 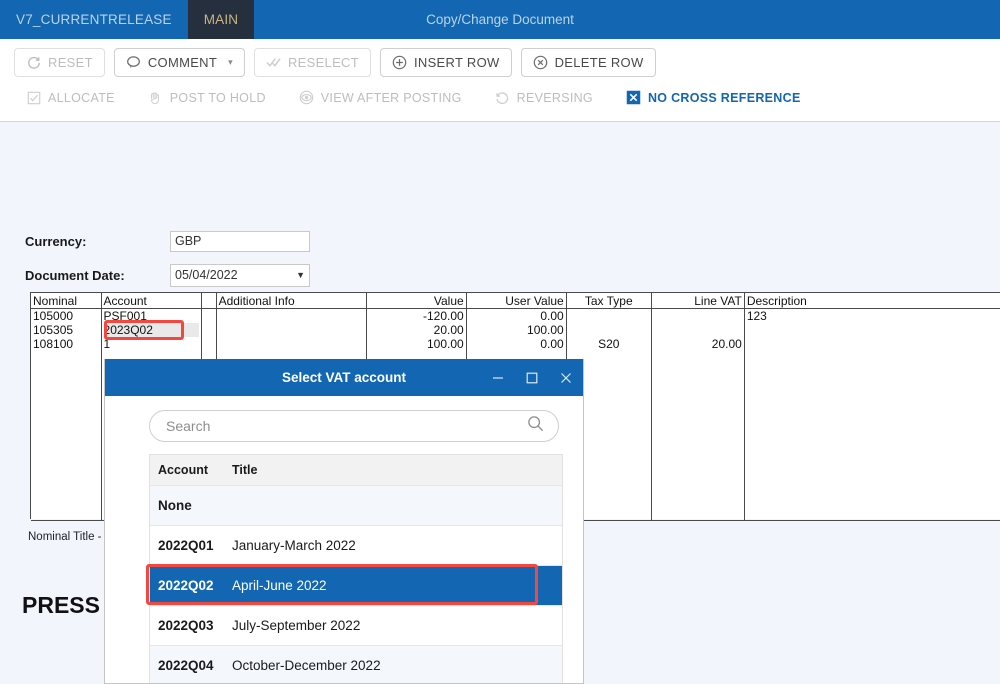 I want to click on search-input: Search, so click(x=354, y=426).